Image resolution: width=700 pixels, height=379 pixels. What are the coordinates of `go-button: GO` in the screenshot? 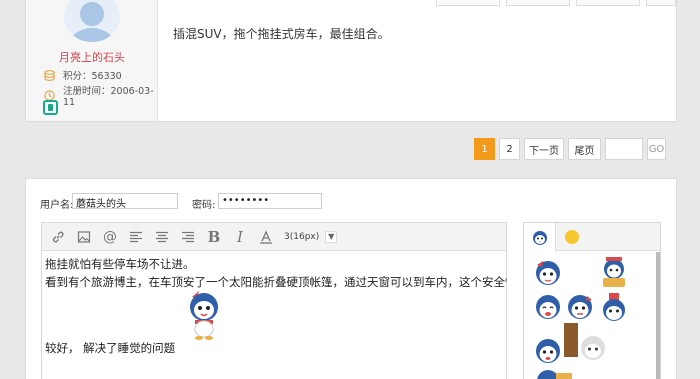 It's located at (656, 149).